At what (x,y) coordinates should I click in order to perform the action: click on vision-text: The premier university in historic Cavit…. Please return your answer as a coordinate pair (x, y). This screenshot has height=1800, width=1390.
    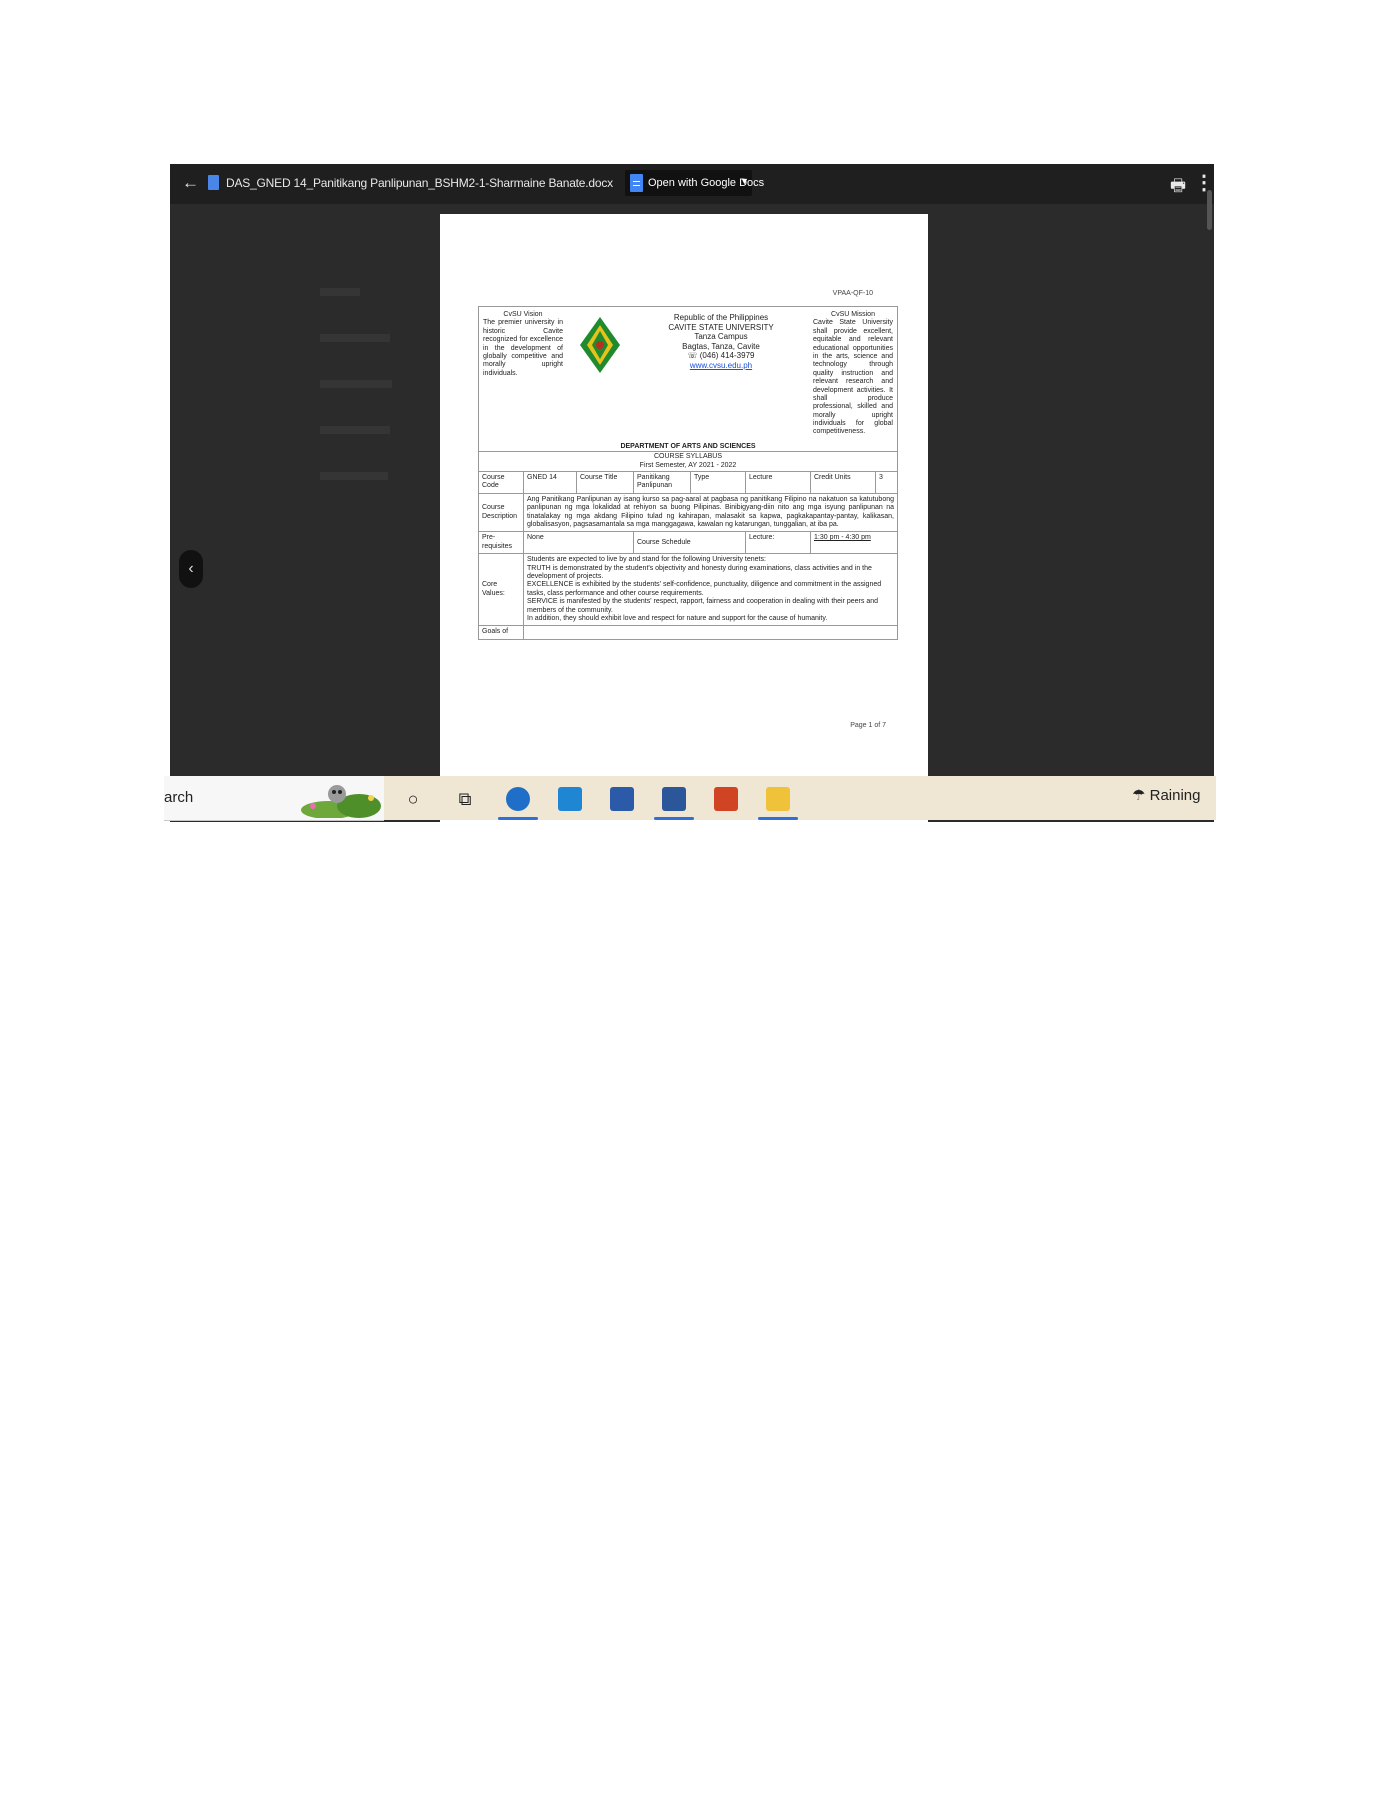
    Looking at the image, I should click on (523, 348).